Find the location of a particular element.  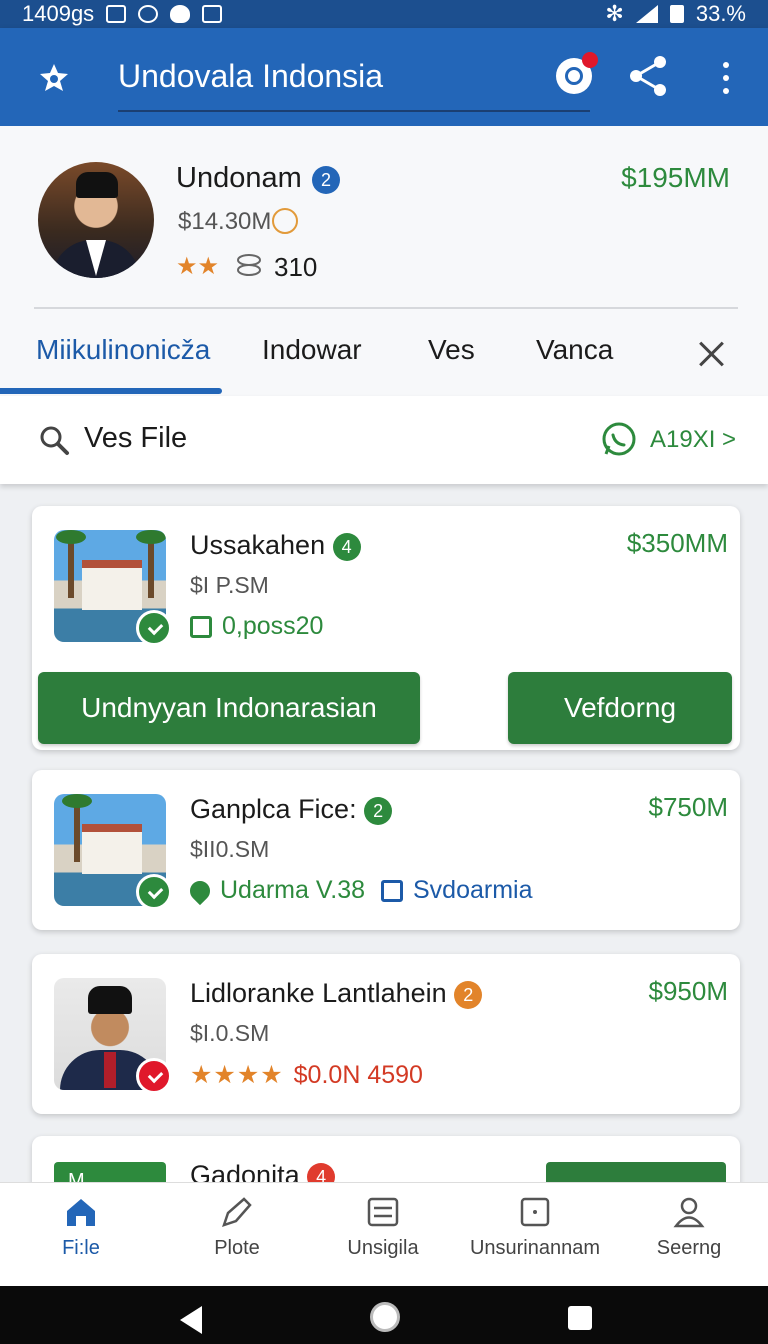

sync-icon is located at coordinates (148, 14).